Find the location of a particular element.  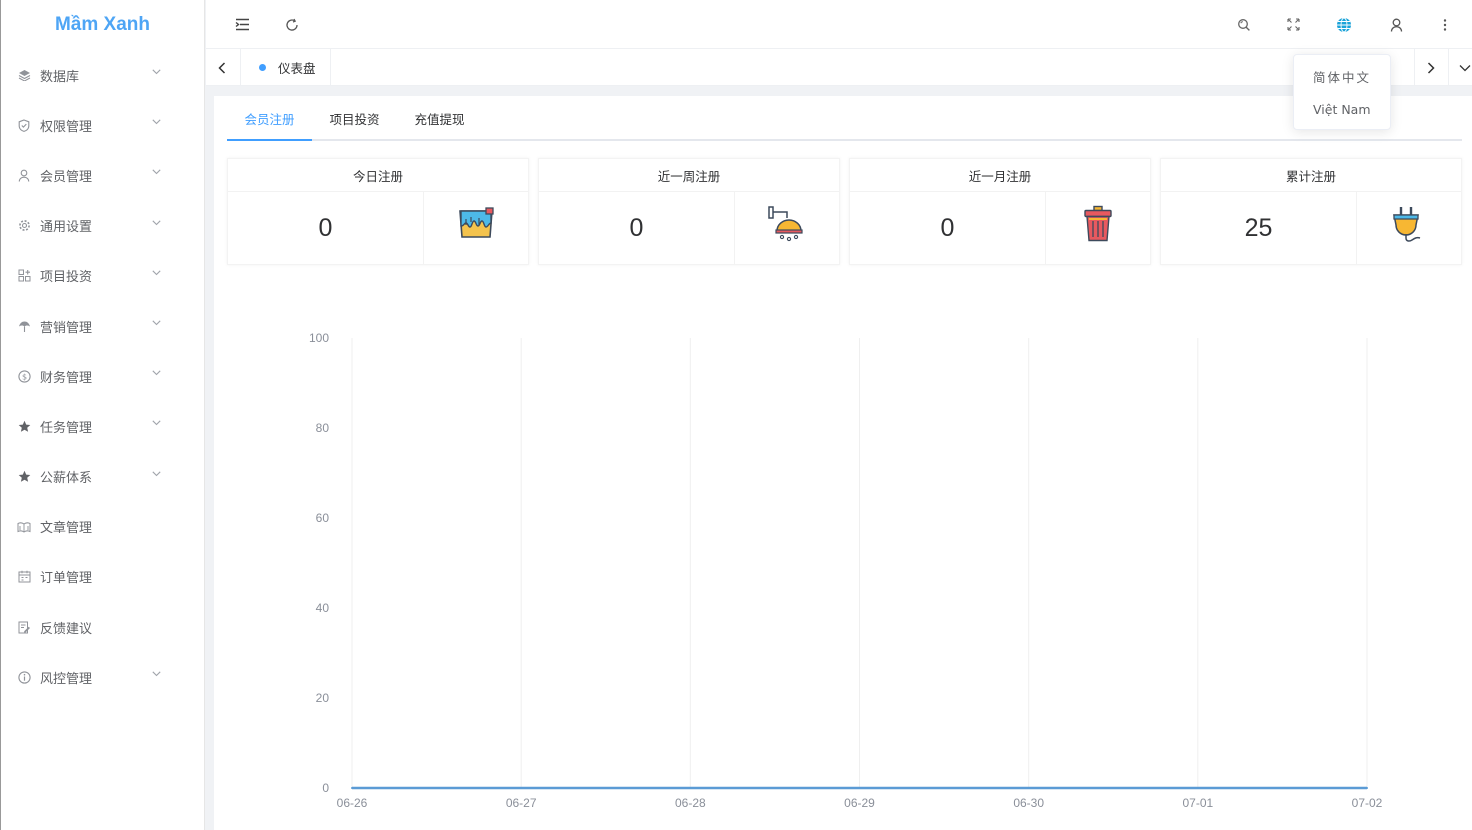

globe-icon is located at coordinates (1344, 24).